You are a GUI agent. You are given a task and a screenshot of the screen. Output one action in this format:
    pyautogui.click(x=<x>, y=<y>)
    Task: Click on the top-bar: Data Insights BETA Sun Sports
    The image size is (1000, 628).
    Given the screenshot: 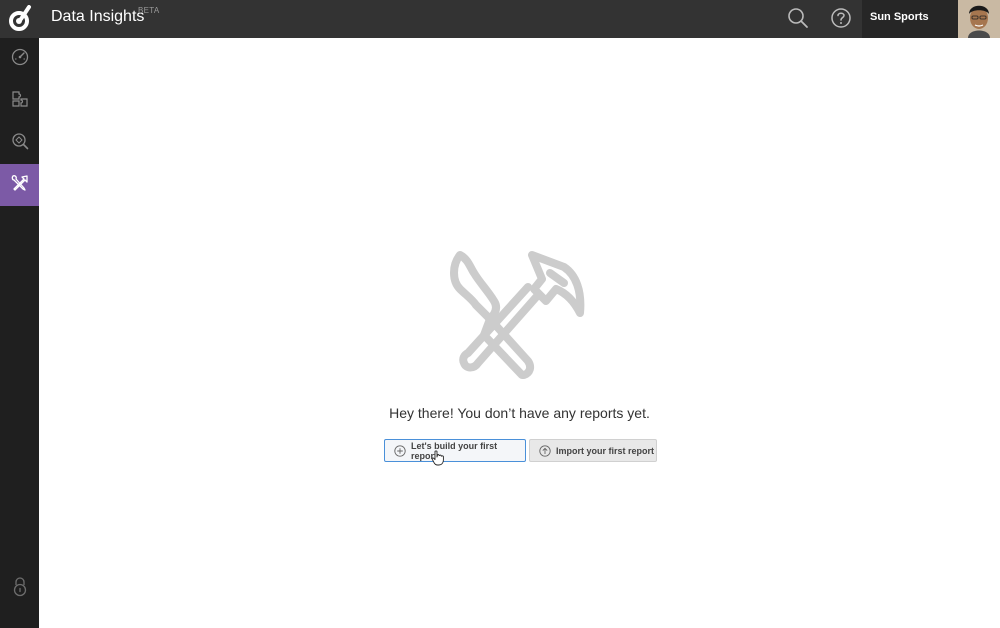 What is the action you would take?
    pyautogui.click(x=500, y=19)
    